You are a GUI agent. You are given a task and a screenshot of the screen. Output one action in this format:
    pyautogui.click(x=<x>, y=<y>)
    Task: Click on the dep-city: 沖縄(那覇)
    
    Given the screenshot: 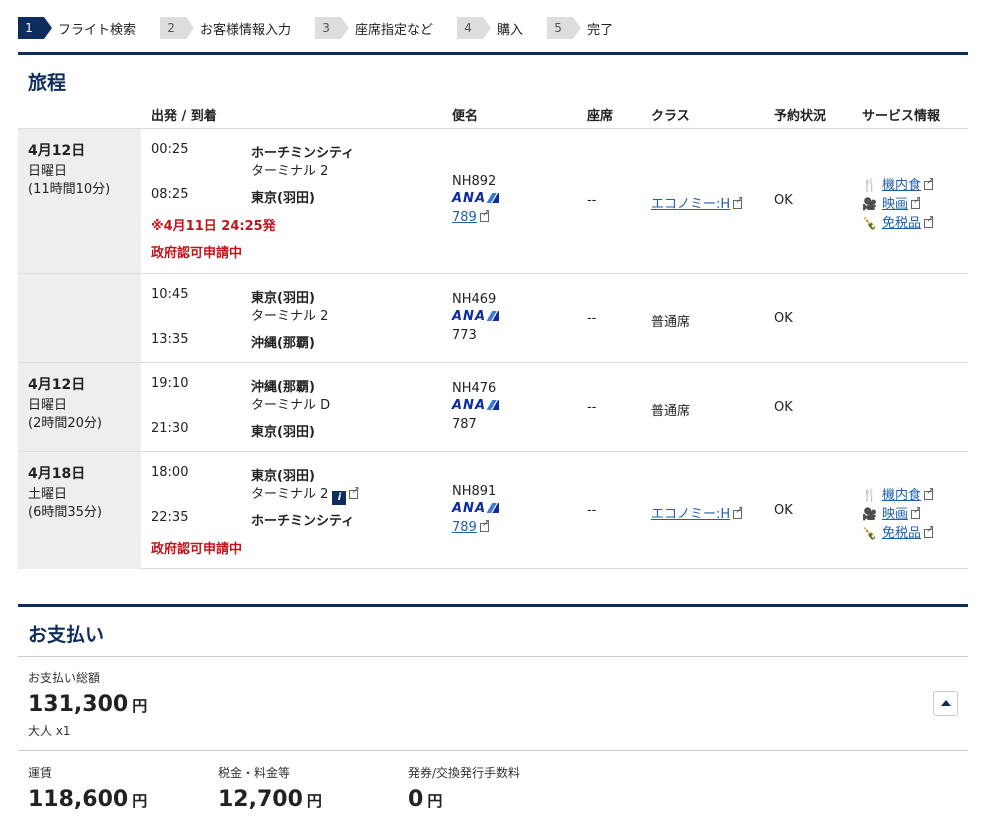 What is the action you would take?
    pyautogui.click(x=283, y=387)
    